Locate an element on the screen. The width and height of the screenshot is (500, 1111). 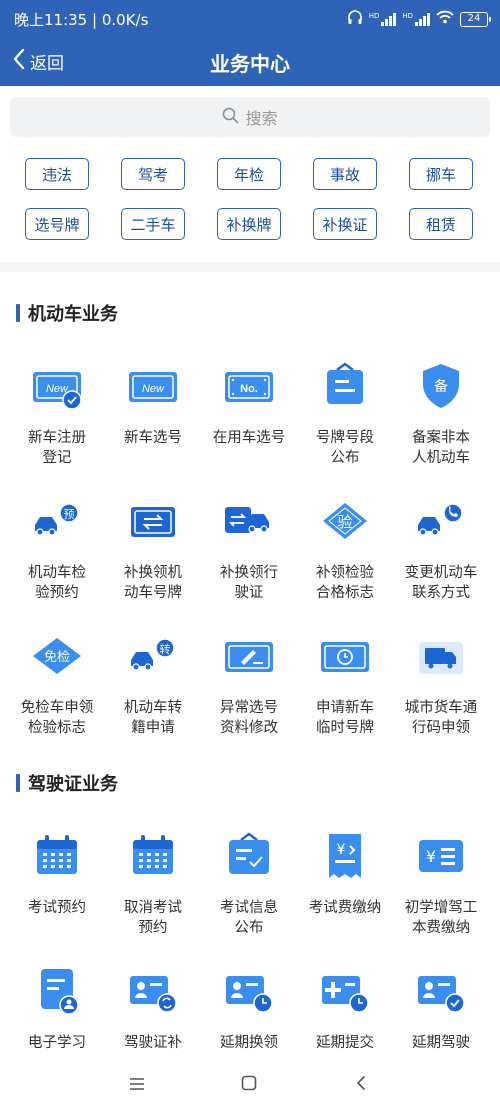
service-e-learning-doc: 电子学习 is located at coordinates (57, 1009).